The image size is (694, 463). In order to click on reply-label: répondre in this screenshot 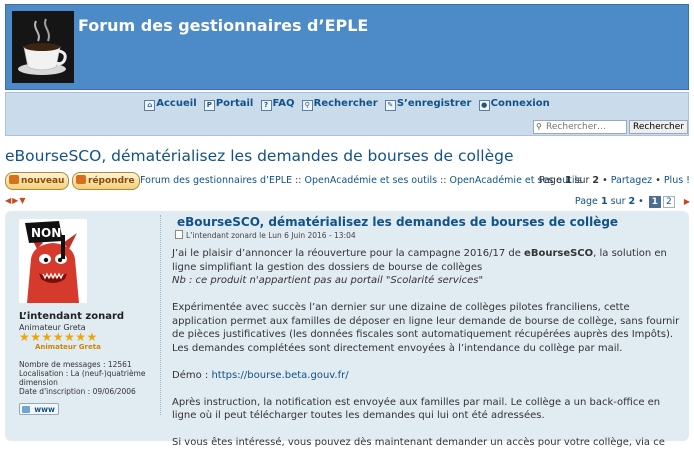, I will do `click(111, 181)`.